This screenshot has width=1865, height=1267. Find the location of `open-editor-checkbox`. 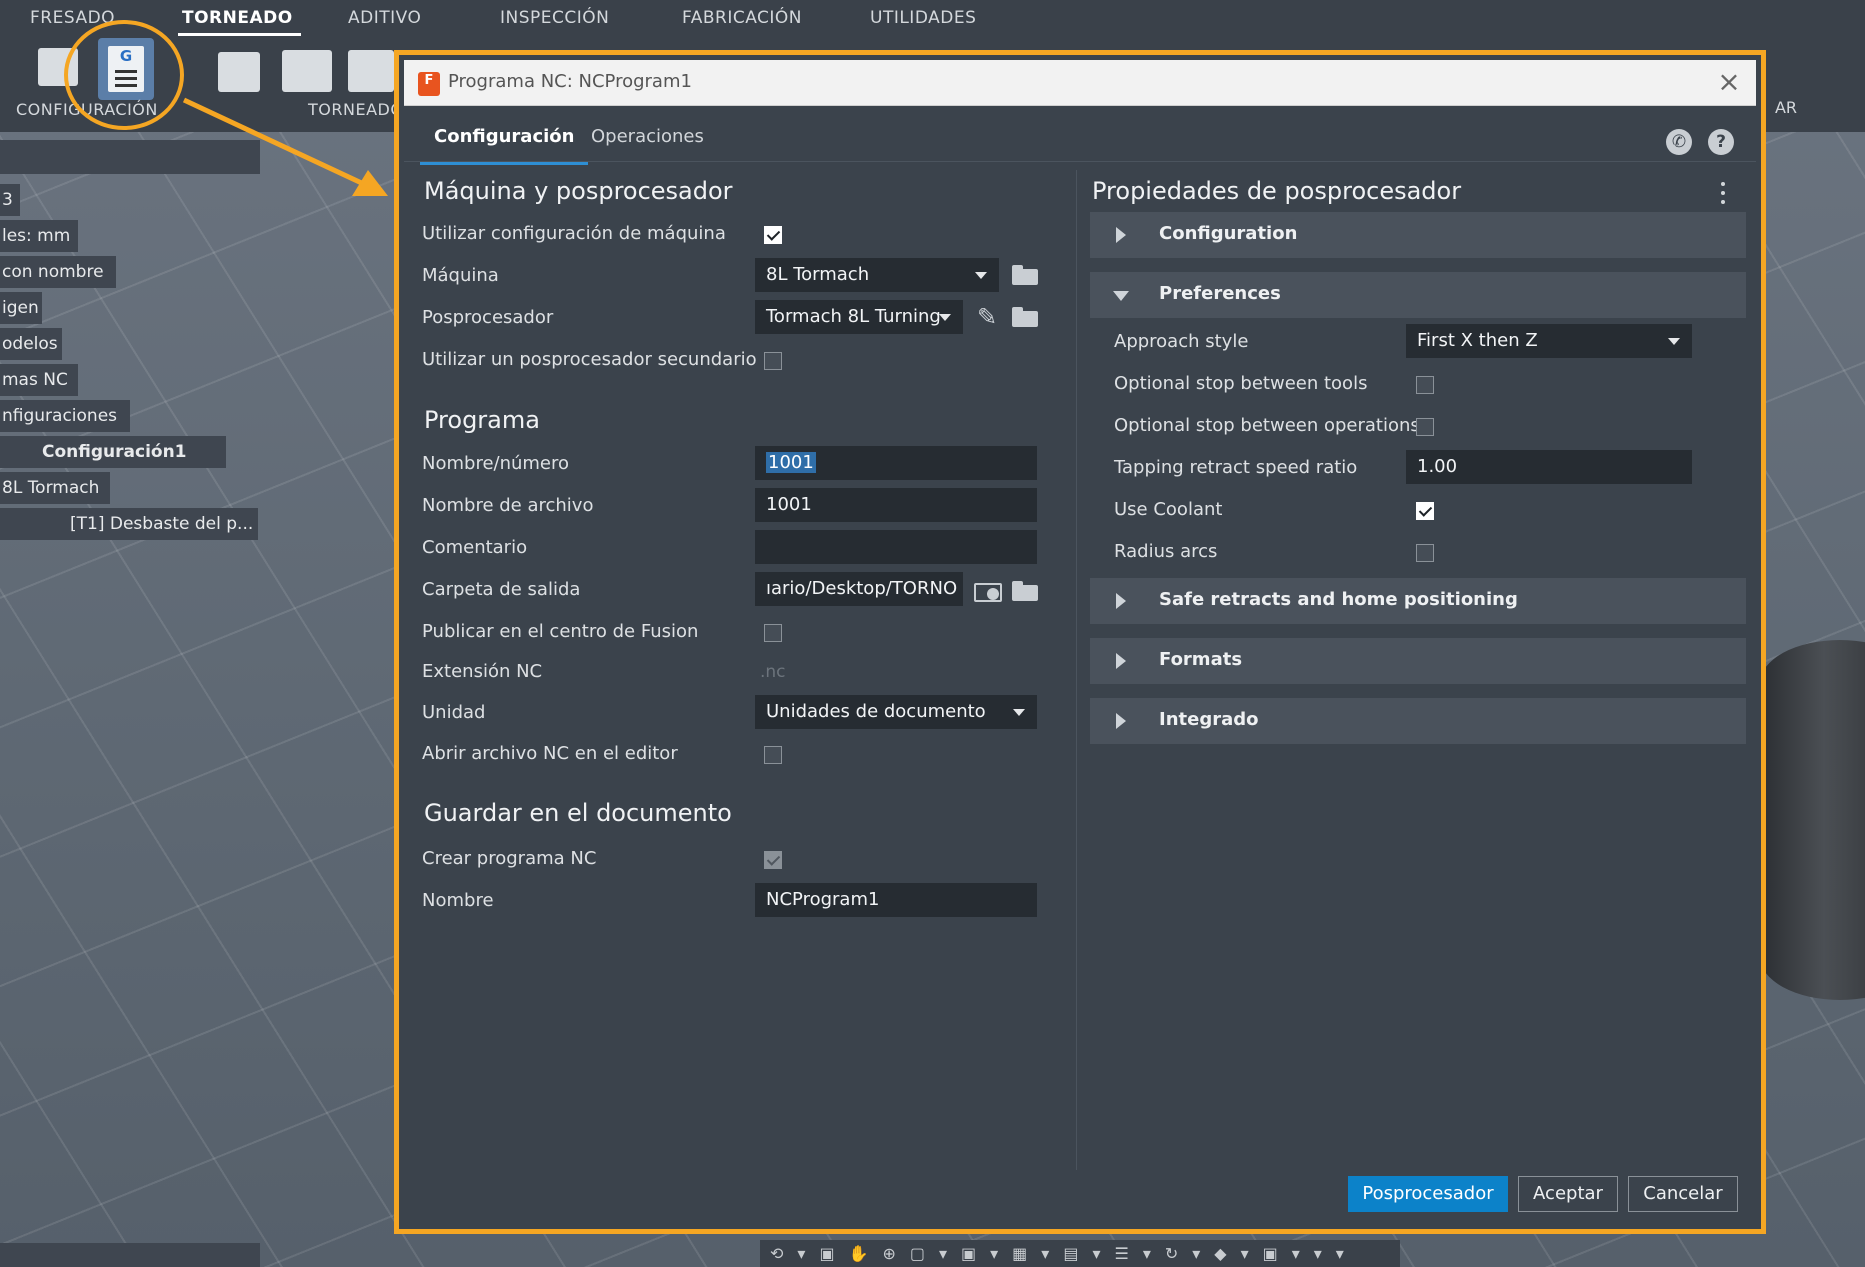

open-editor-checkbox is located at coordinates (773, 755).